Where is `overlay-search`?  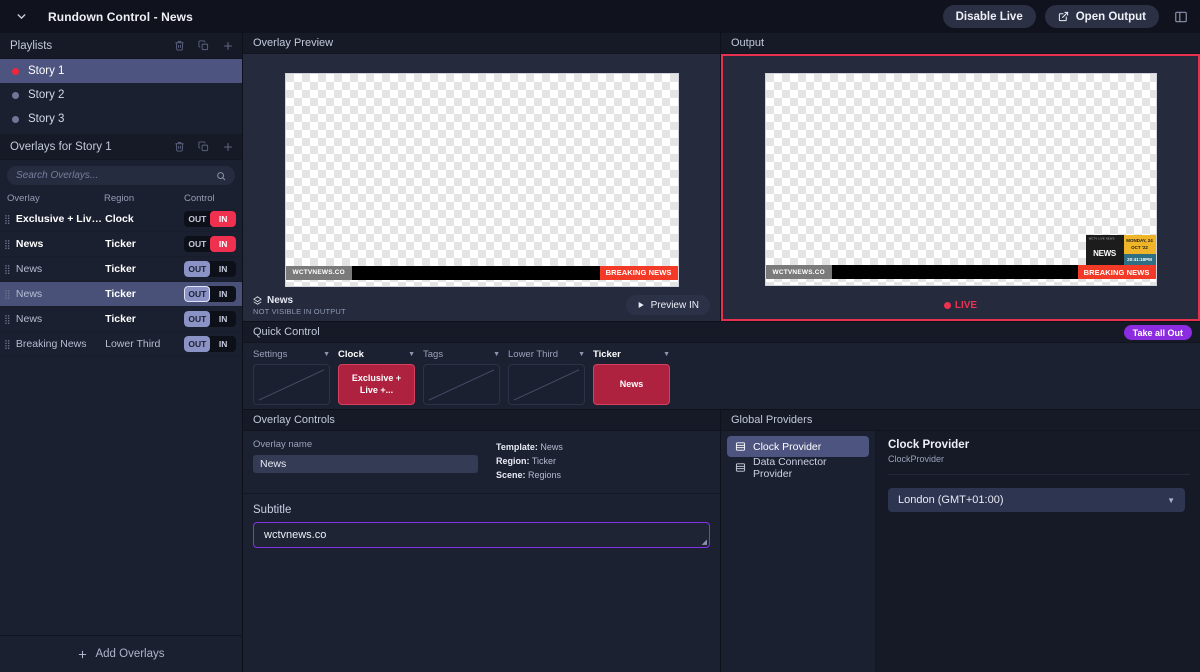
overlay-search is located at coordinates (121, 175).